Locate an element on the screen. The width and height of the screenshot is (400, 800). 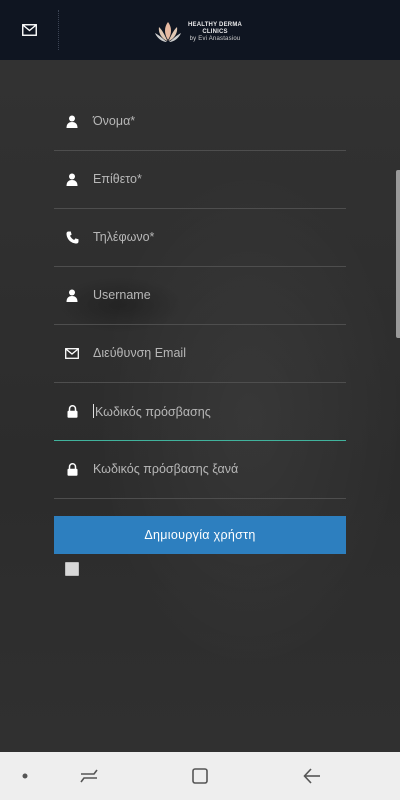
header-divider is located at coordinates (58, 30).